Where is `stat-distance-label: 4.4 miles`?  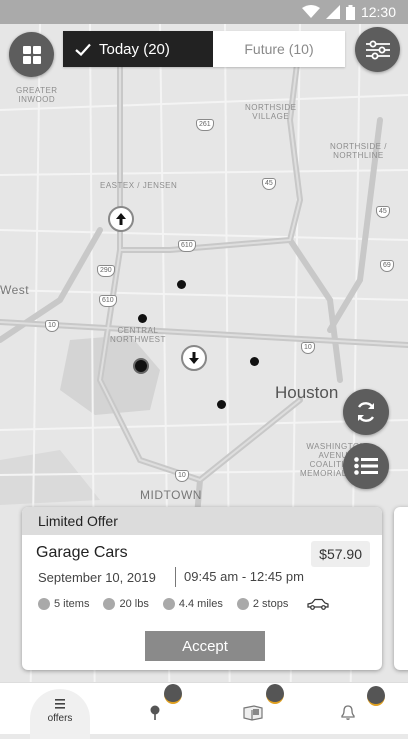
stat-distance-label: 4.4 miles is located at coordinates (200, 604).